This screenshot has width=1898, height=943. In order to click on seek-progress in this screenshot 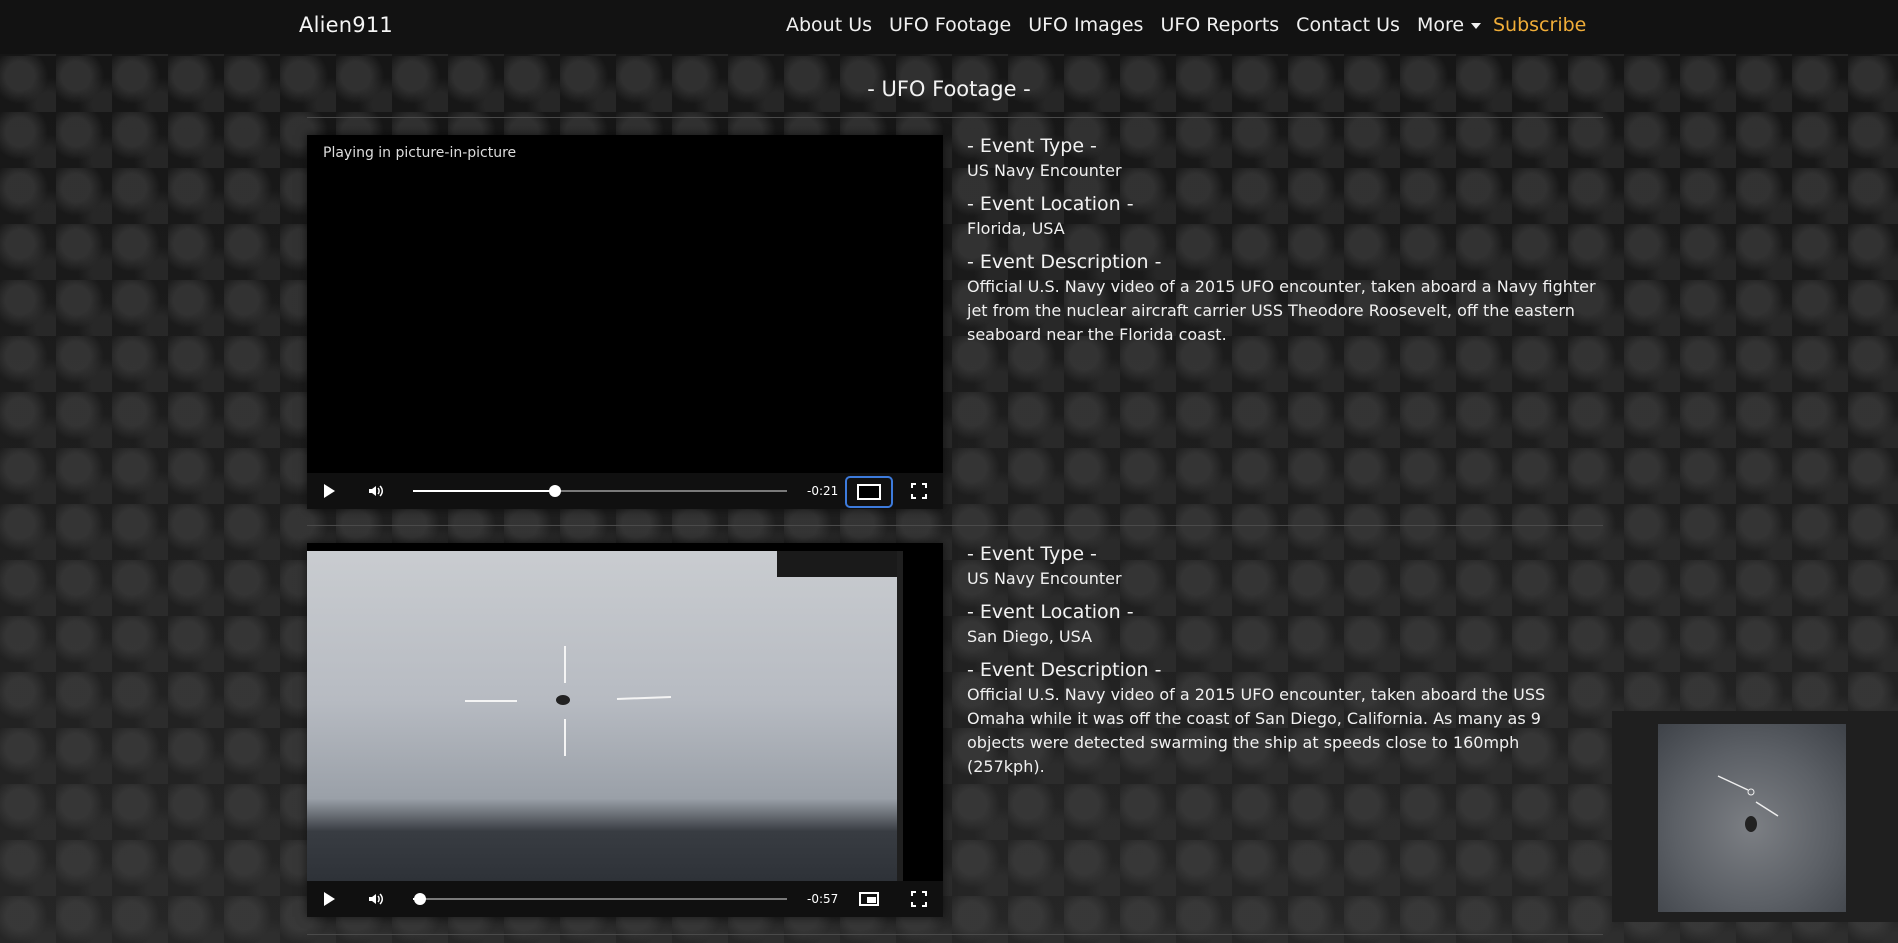, I will do `click(484, 491)`.